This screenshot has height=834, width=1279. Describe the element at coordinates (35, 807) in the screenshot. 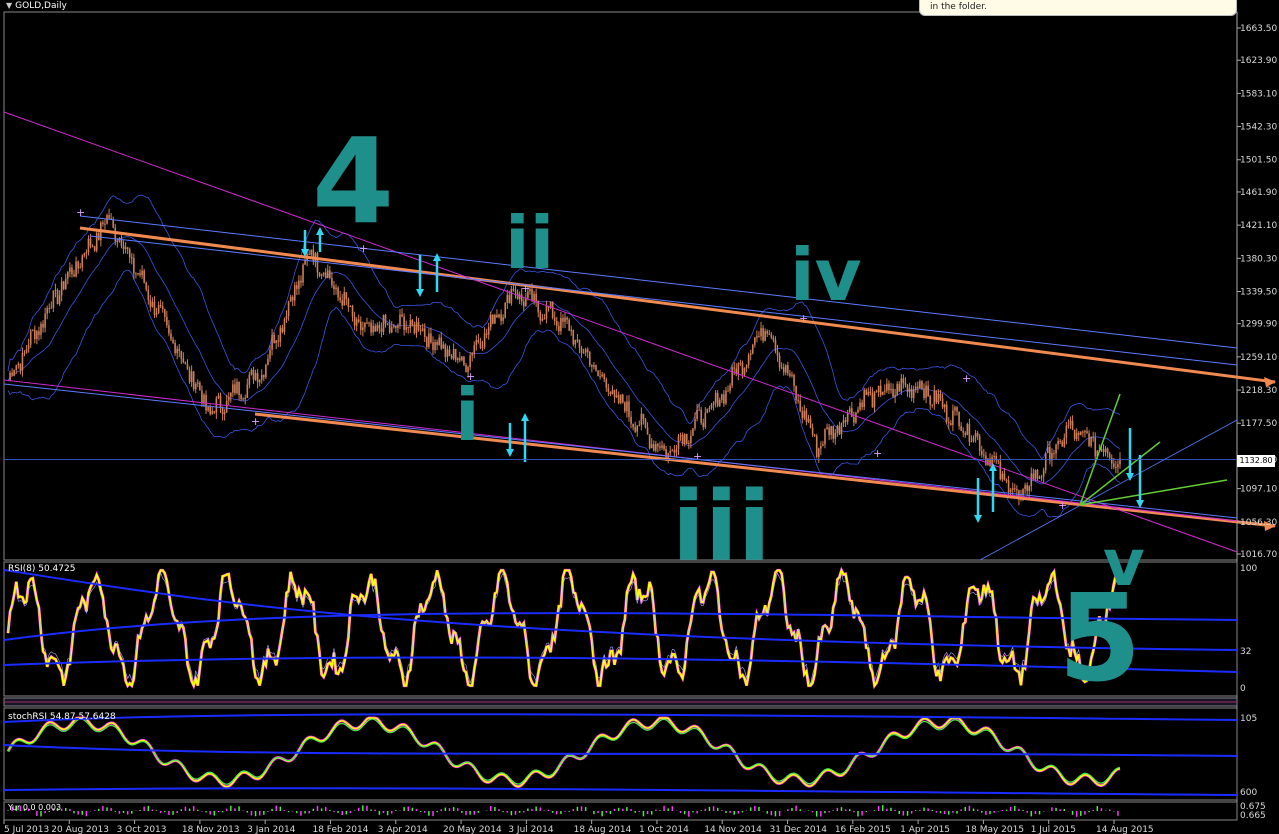

I see `bottom-indicator-label: Yur 0.0 0.003` at that location.